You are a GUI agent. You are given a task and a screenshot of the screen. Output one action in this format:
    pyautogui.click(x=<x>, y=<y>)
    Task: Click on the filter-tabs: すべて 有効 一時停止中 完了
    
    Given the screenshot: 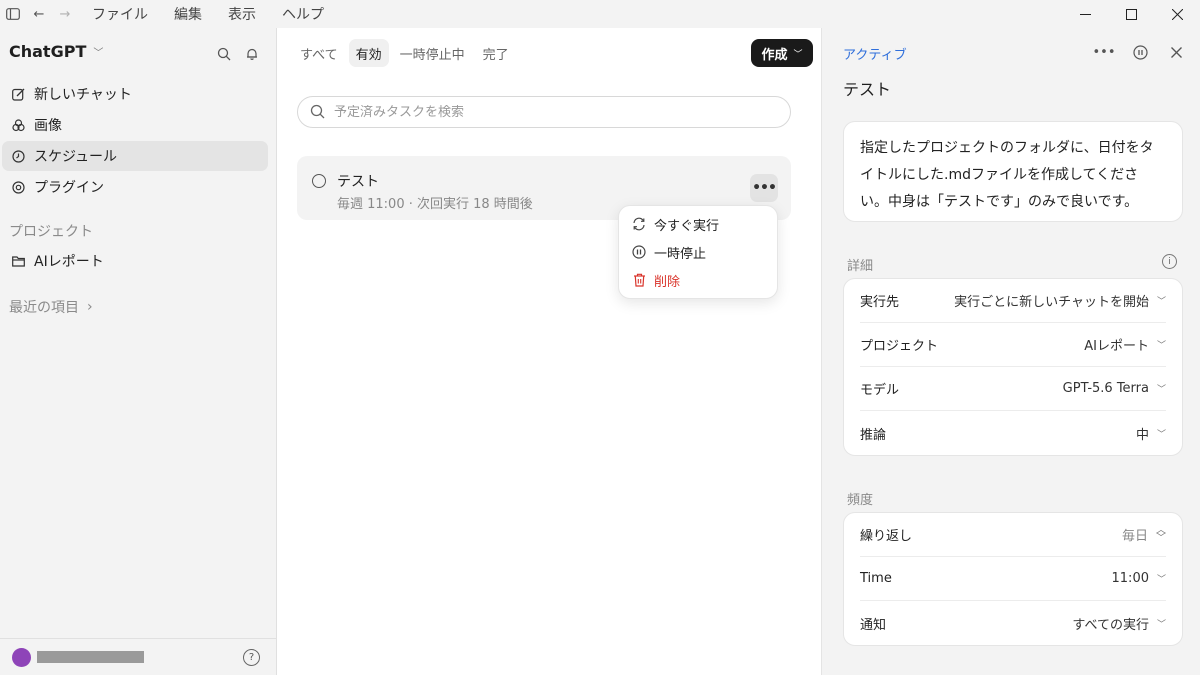 What is the action you would take?
    pyautogui.click(x=406, y=53)
    